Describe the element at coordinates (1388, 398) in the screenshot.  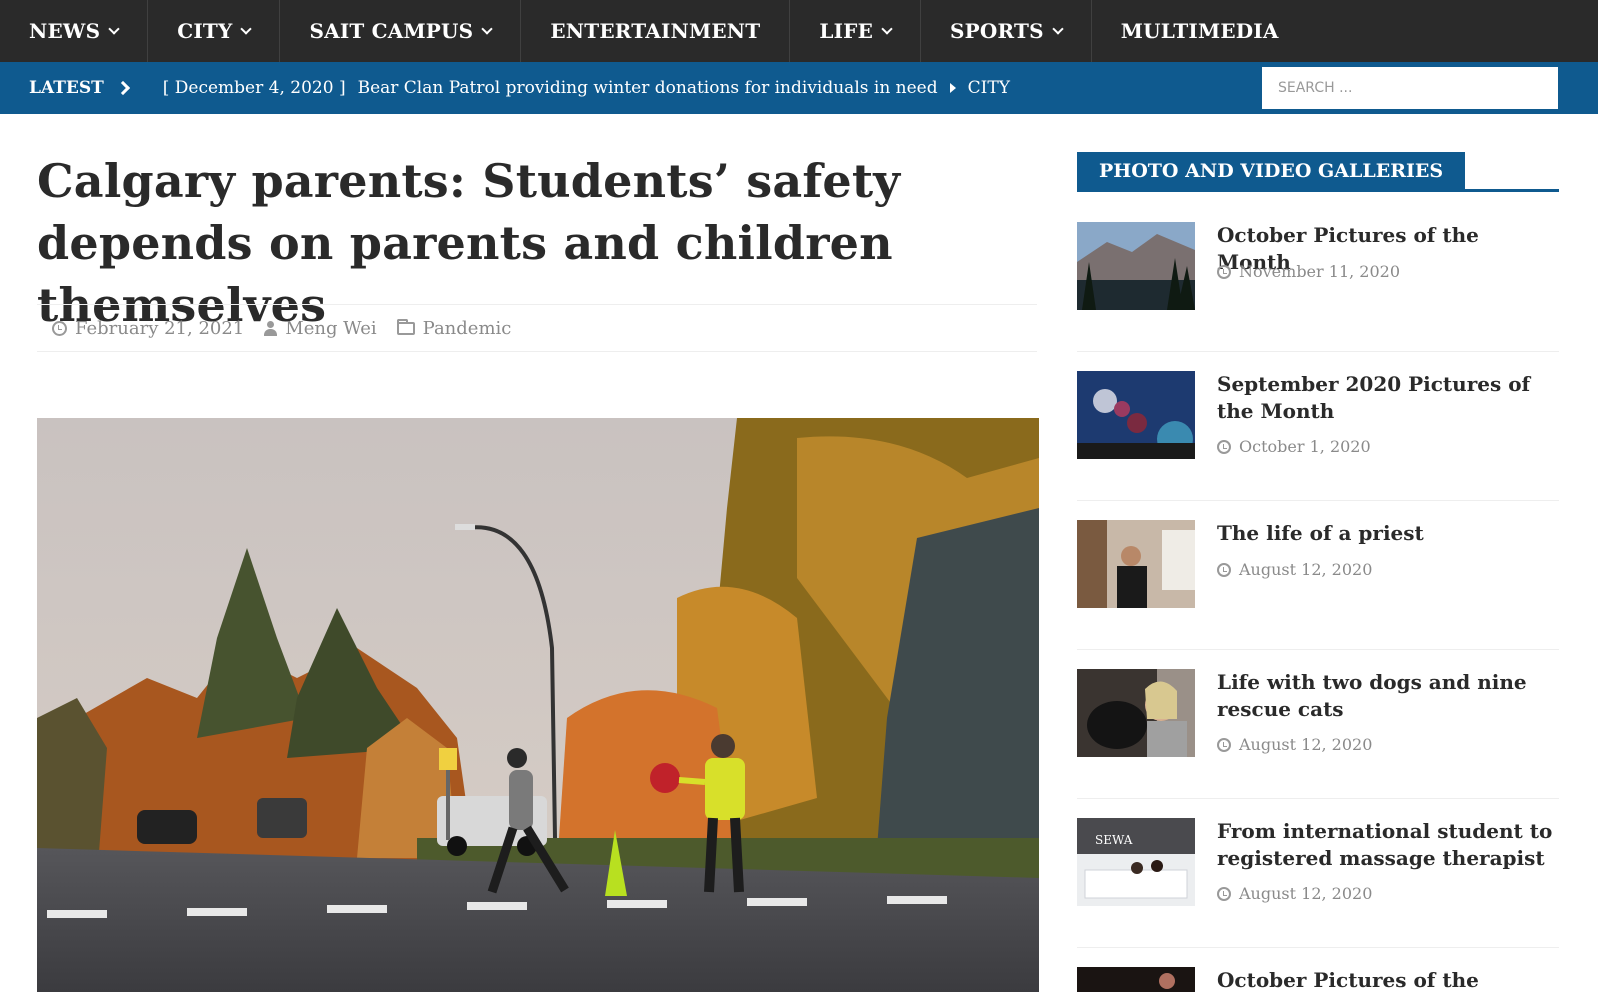
I see `gallery-item-title: September 2020 Pictures of the Month` at that location.